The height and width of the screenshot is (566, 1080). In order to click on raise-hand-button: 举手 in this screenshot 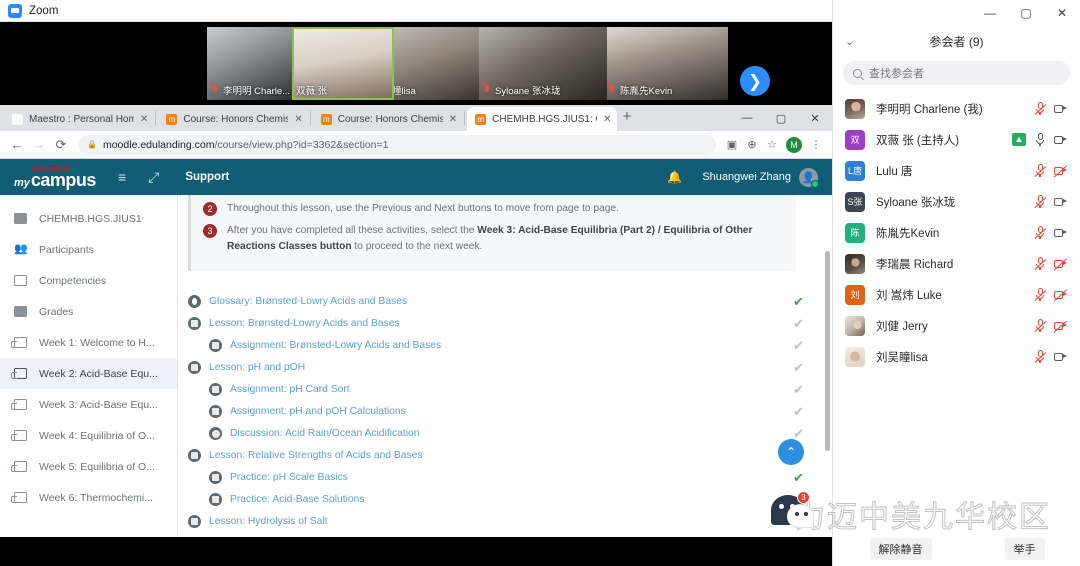, I will do `click(1024, 549)`.